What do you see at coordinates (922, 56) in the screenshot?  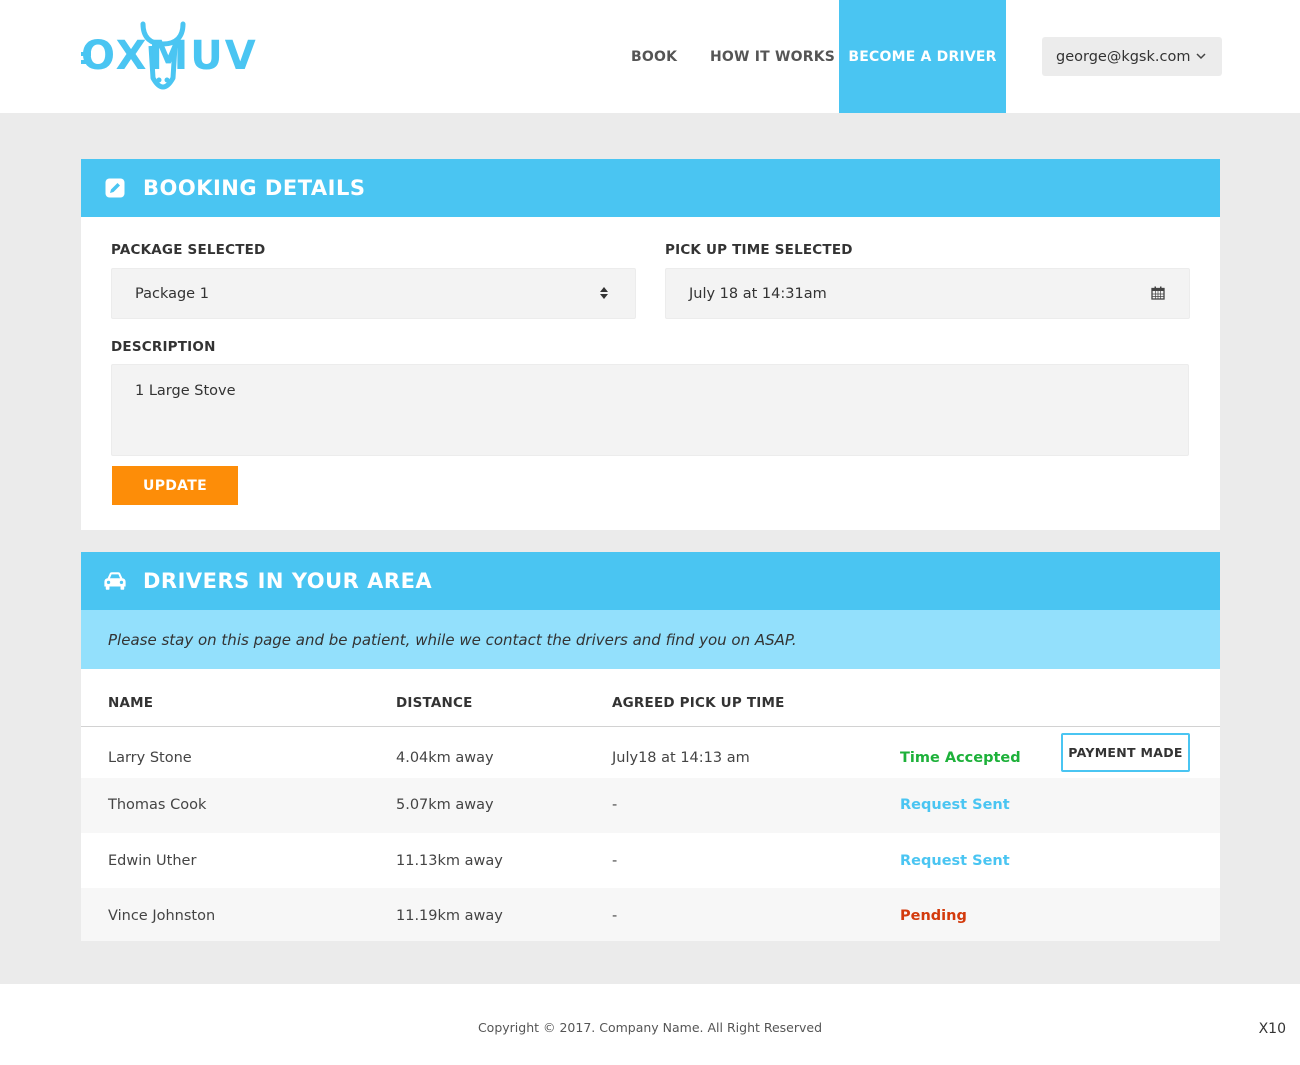 I see `nav-become-driver: BECOME A DRIVER` at bounding box center [922, 56].